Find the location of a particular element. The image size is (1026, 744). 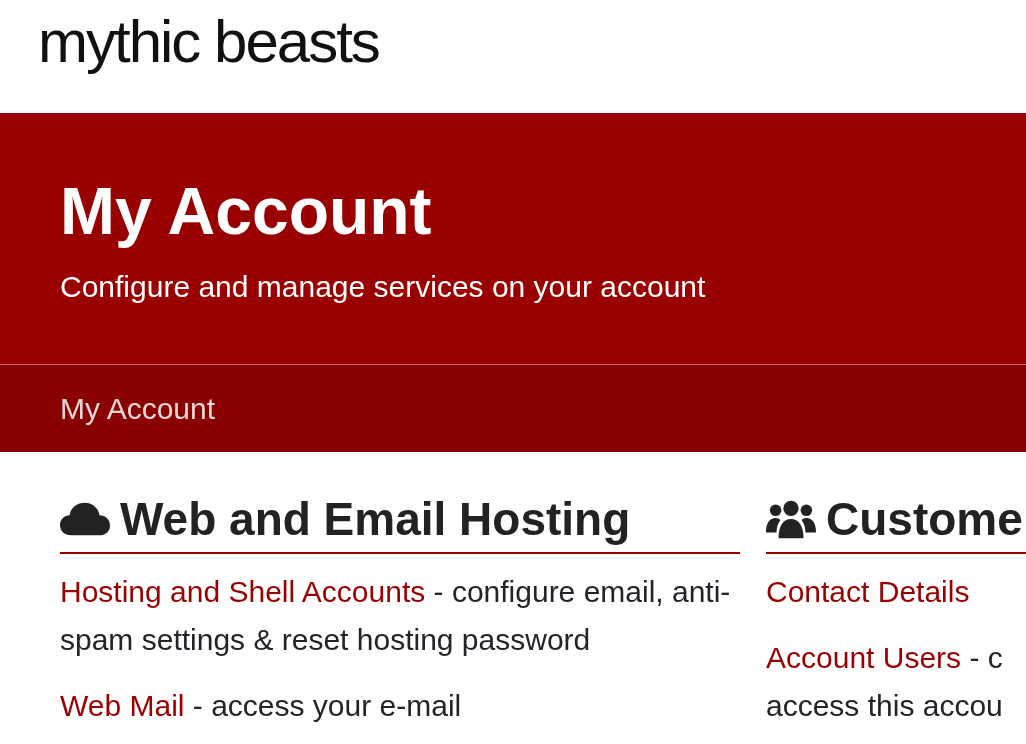

breadcrumb-item: My Account is located at coordinates (138, 408).